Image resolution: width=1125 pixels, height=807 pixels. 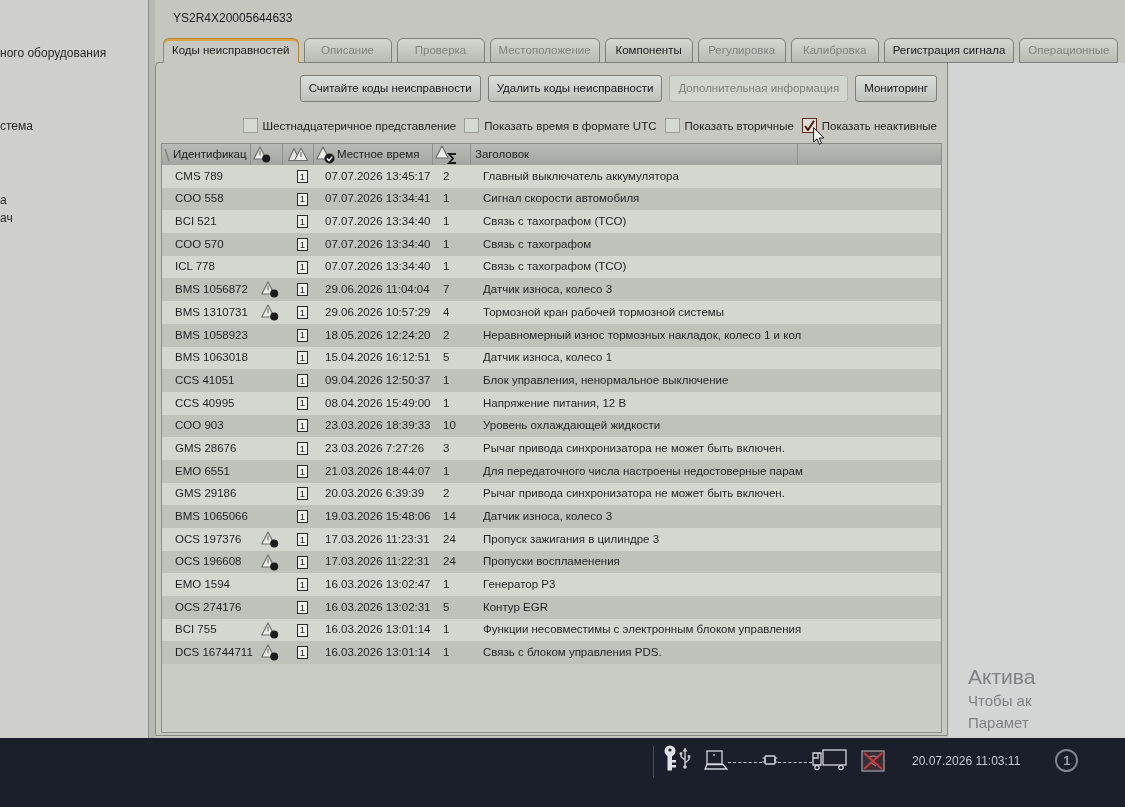 What do you see at coordinates (830, 760) in the screenshot?
I see `truck-icon` at bounding box center [830, 760].